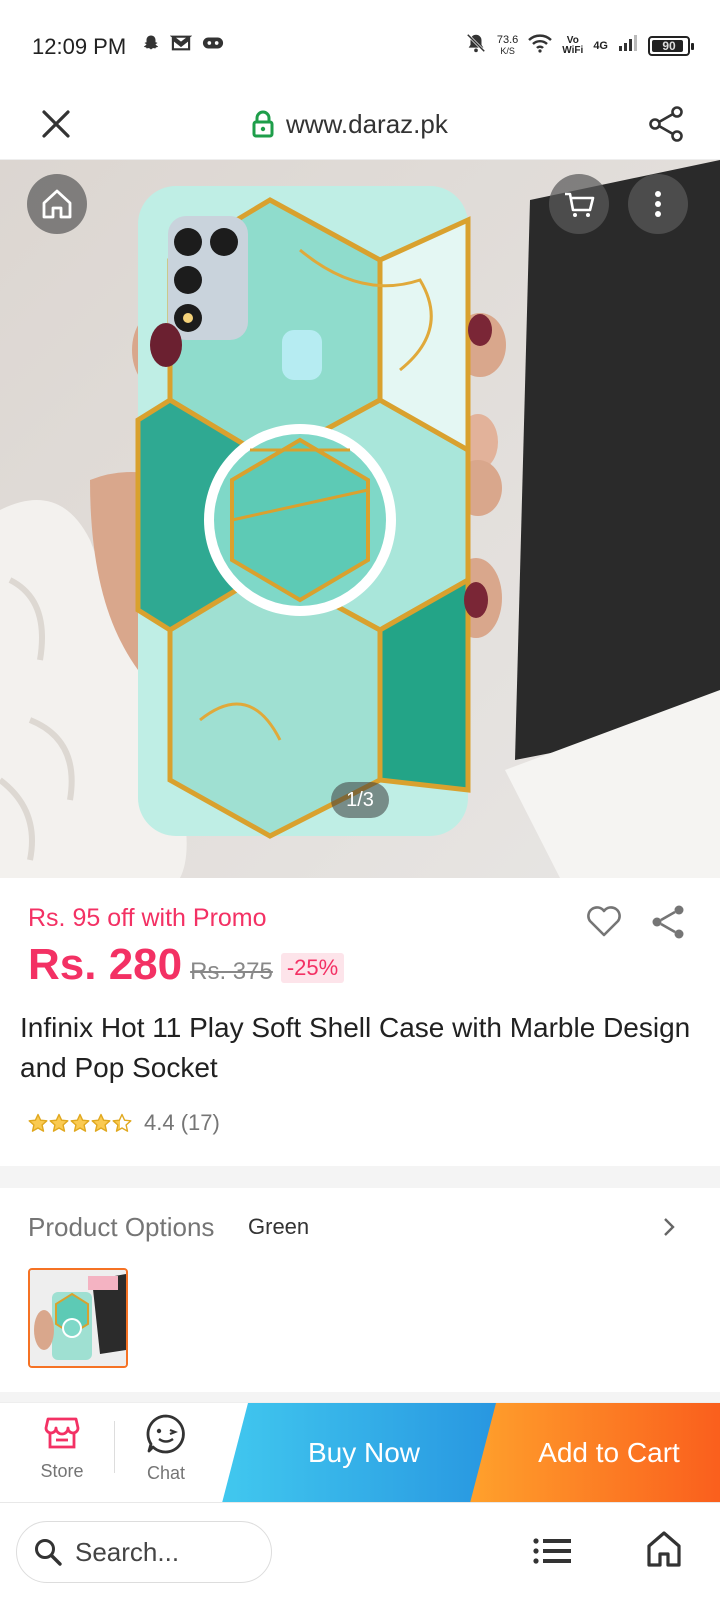 This screenshot has height=1600, width=720. Describe the element at coordinates (476, 45) in the screenshot. I see `notifications-off-icon` at that location.